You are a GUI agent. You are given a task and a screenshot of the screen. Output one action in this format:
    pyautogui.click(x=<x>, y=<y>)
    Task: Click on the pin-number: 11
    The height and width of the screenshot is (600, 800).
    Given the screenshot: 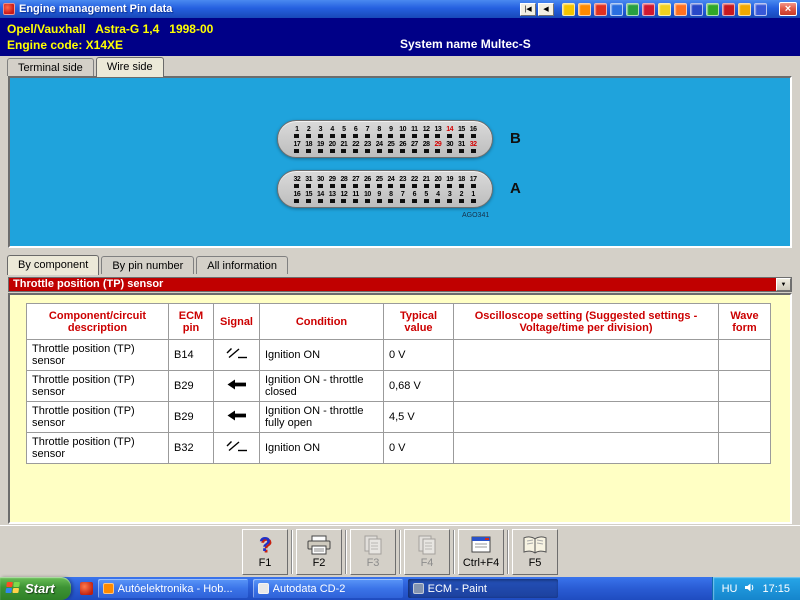 What is the action you would take?
    pyautogui.click(x=355, y=194)
    